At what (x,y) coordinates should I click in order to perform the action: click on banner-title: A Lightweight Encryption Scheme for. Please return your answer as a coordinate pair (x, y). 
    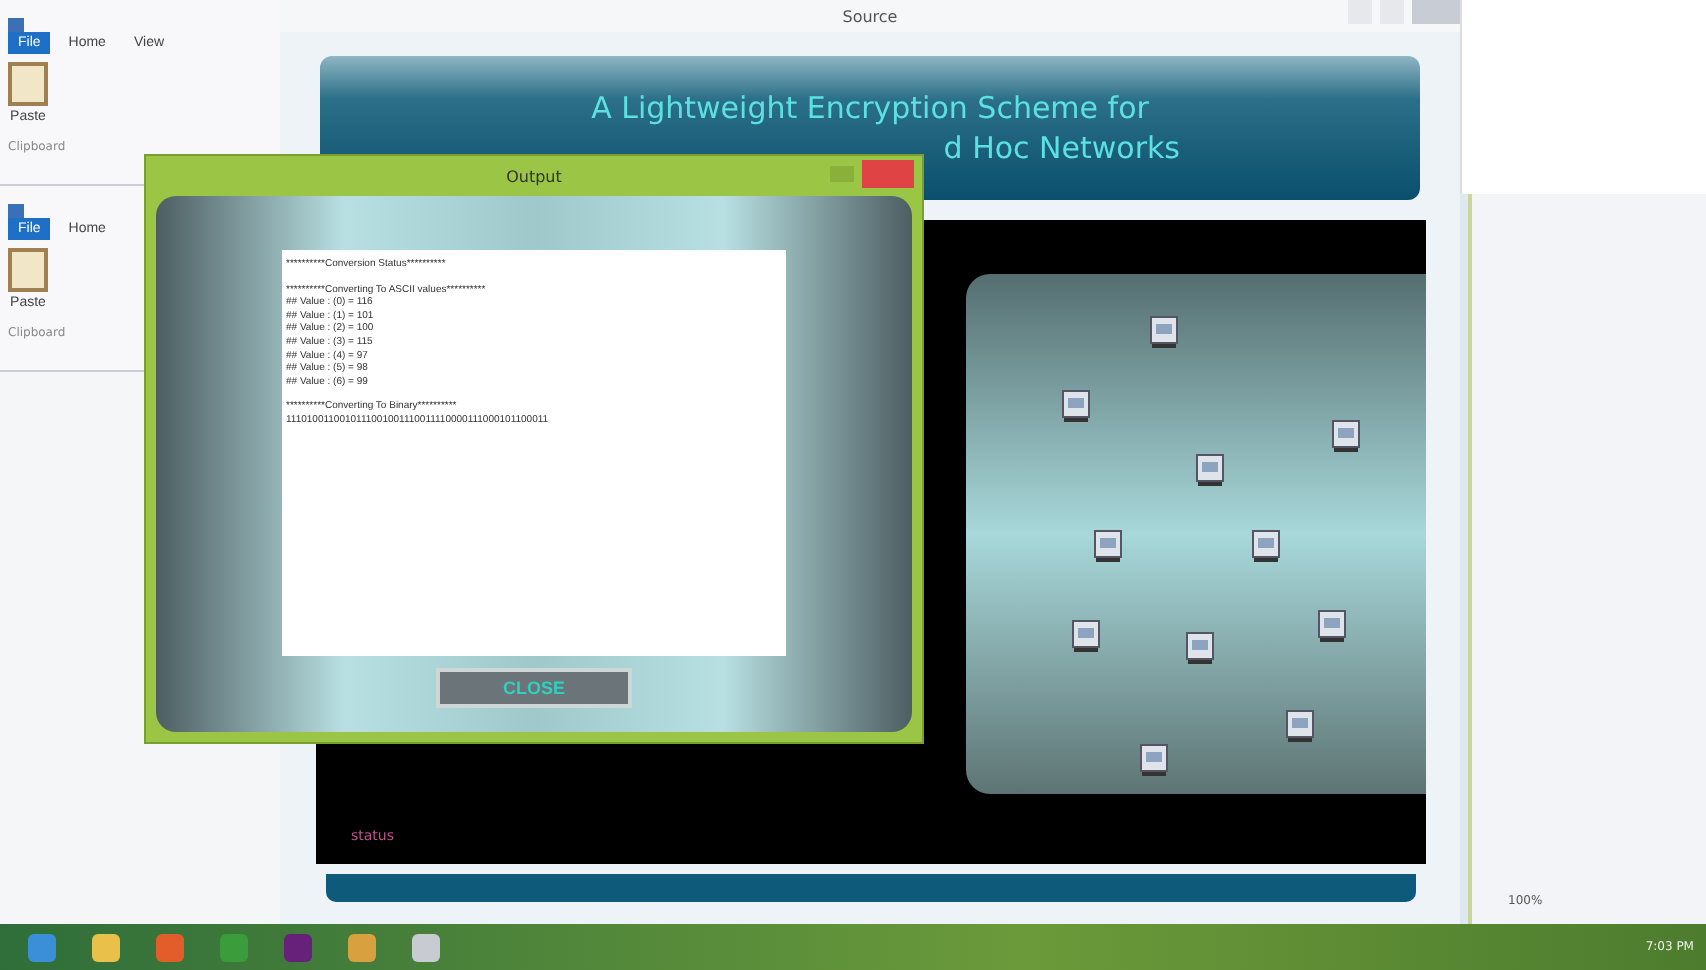
    Looking at the image, I should click on (870, 108).